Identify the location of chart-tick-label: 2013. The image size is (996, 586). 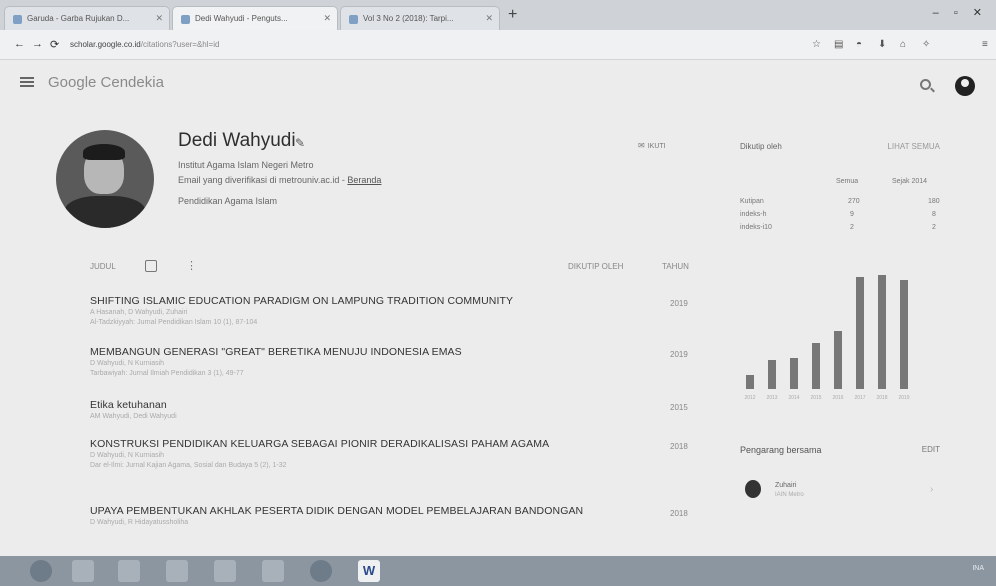
(772, 398).